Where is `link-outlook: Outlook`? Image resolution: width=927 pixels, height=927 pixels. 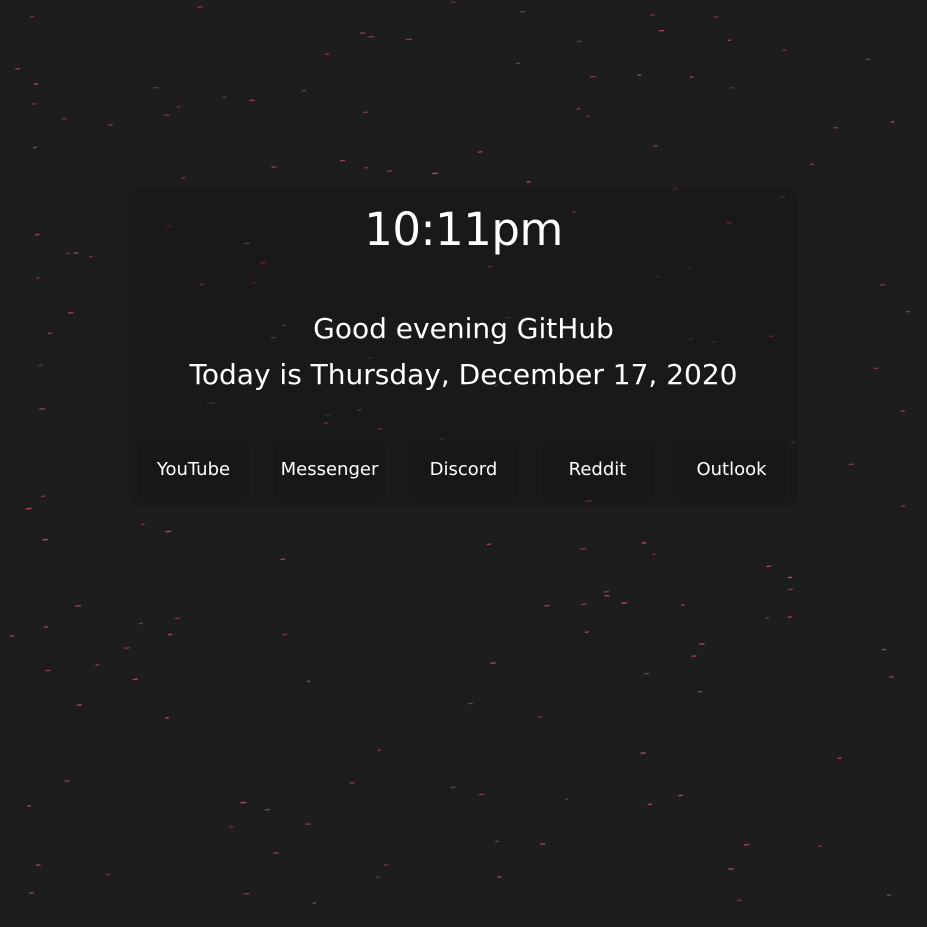 link-outlook: Outlook is located at coordinates (731, 470).